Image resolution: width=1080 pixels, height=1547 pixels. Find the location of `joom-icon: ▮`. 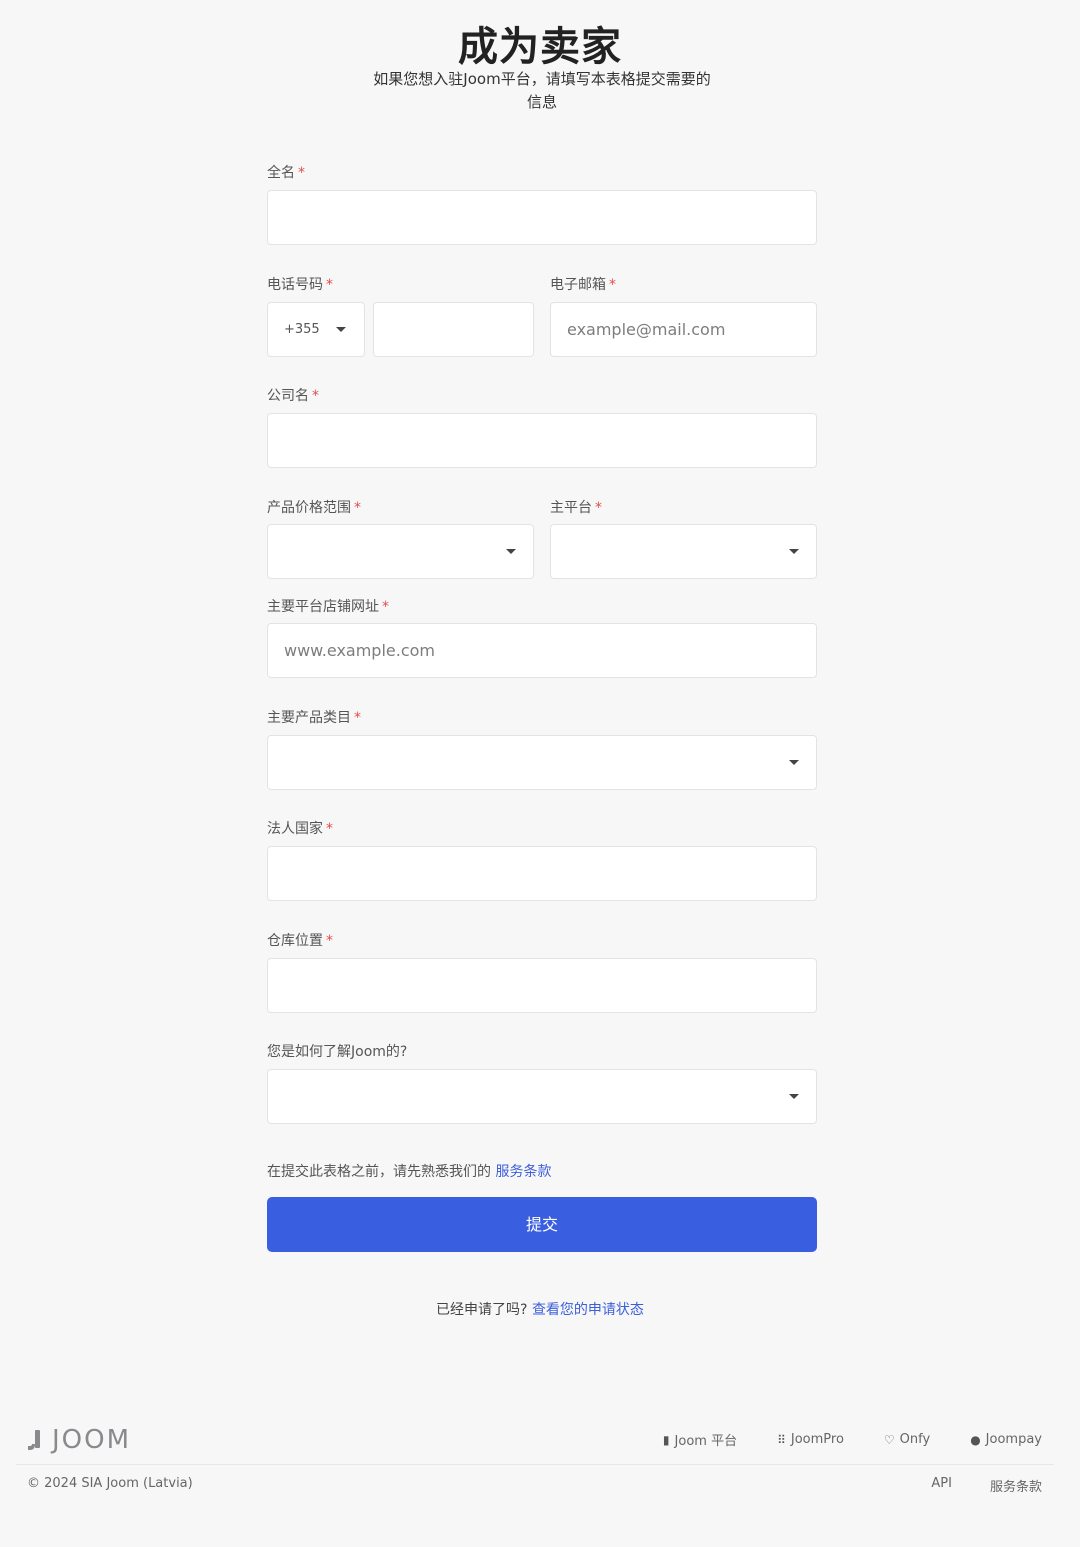

joom-icon: ▮ is located at coordinates (666, 1439).